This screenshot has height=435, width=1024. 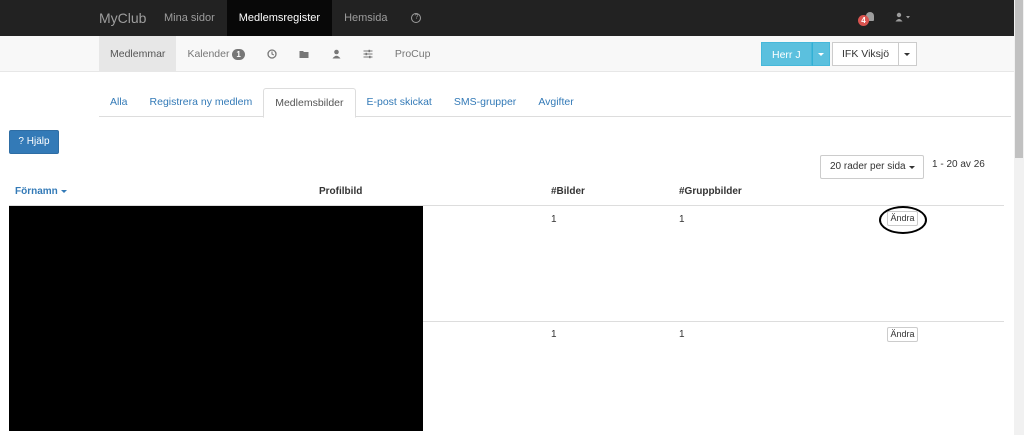 What do you see at coordinates (786, 54) in the screenshot?
I see `account-button: Herr J` at bounding box center [786, 54].